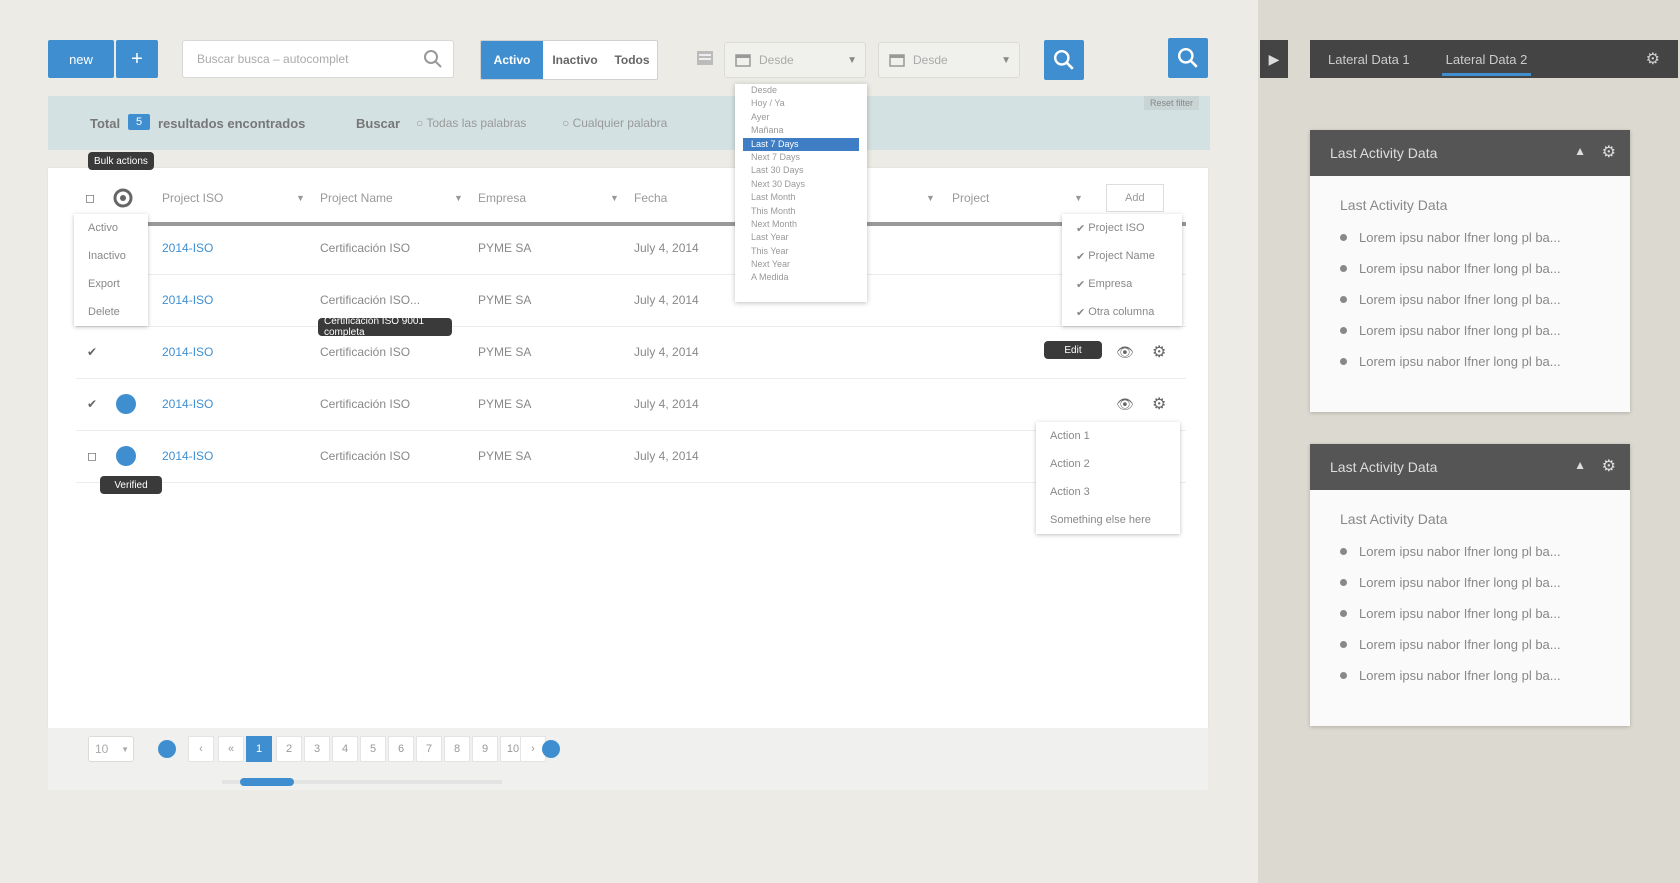 This screenshot has height=883, width=1680. What do you see at coordinates (949, 60) in the screenshot?
I see `date-to-select: Desde ▼` at bounding box center [949, 60].